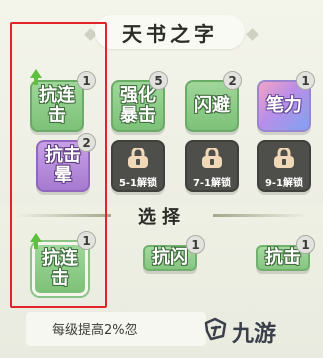 Image resolution: width=323 pixels, height=358 pixels. Describe the element at coordinates (283, 257) in the screenshot. I see `option-label: 抗击` at that location.